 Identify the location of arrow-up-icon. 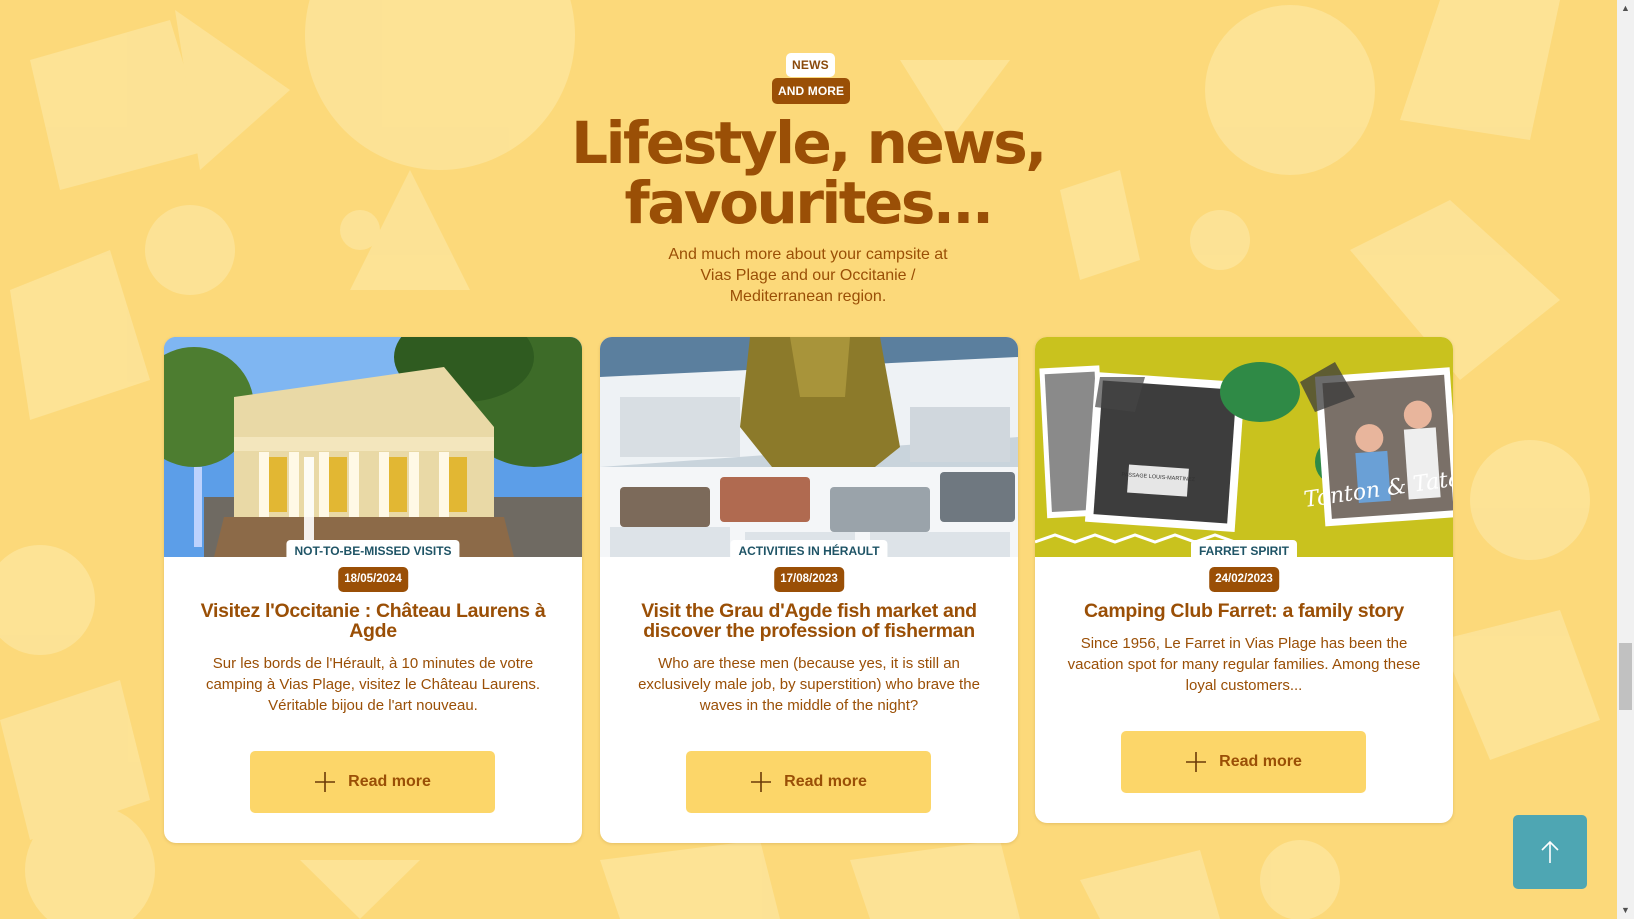
(1550, 851).